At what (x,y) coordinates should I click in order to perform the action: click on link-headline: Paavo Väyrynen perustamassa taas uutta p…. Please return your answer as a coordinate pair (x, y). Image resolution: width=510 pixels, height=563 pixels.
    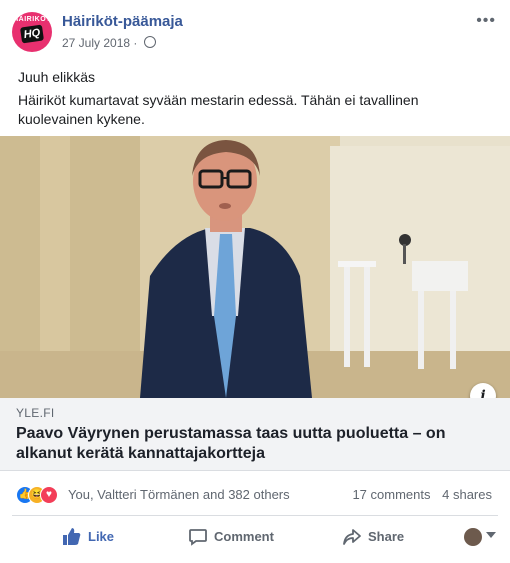
    Looking at the image, I should click on (251, 444).